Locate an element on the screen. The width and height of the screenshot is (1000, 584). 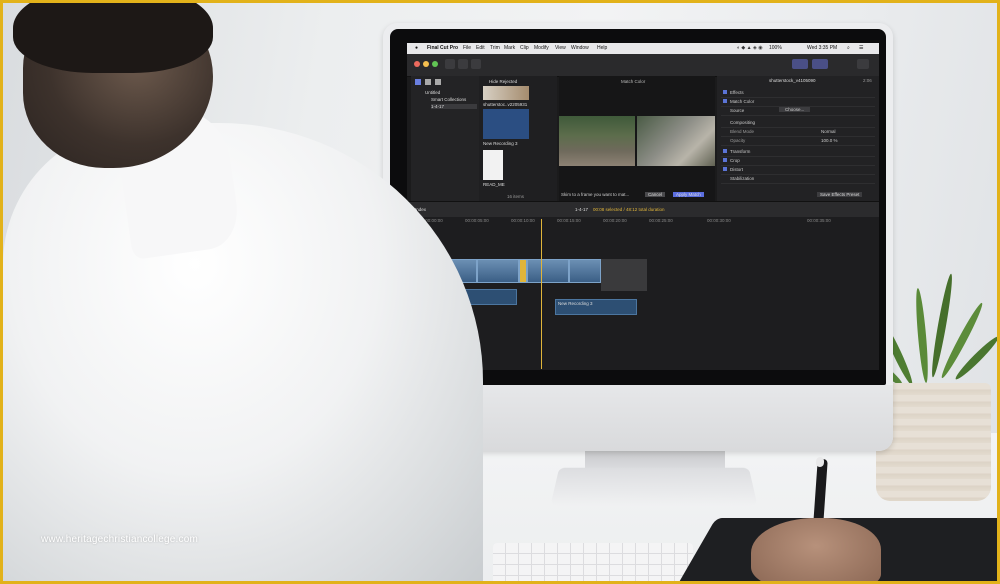
titles-icon is located at coordinates (438, 82).